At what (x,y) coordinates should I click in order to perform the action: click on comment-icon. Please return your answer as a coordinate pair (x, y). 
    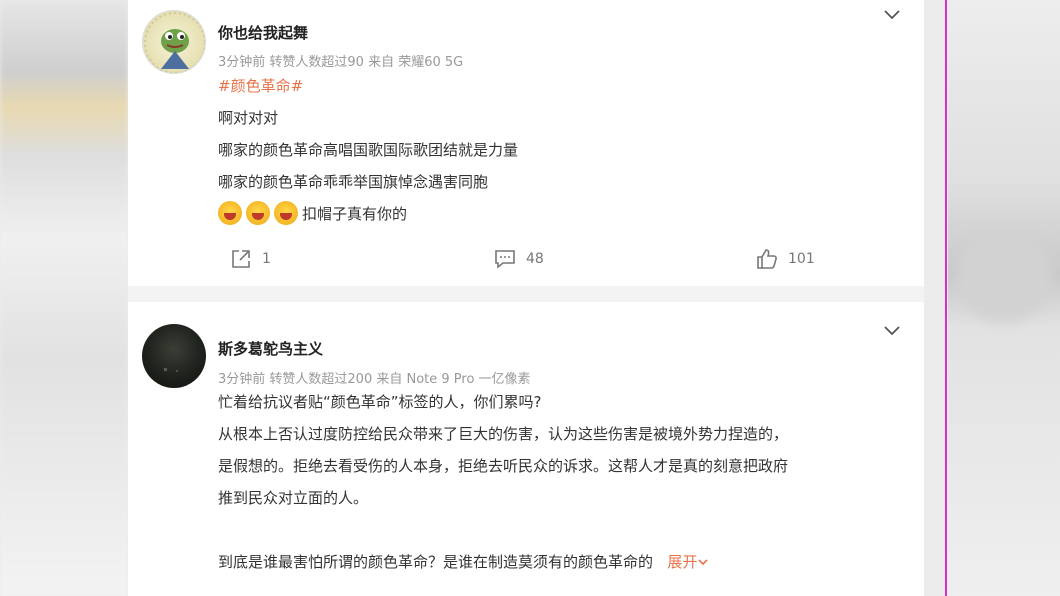
    Looking at the image, I should click on (505, 259).